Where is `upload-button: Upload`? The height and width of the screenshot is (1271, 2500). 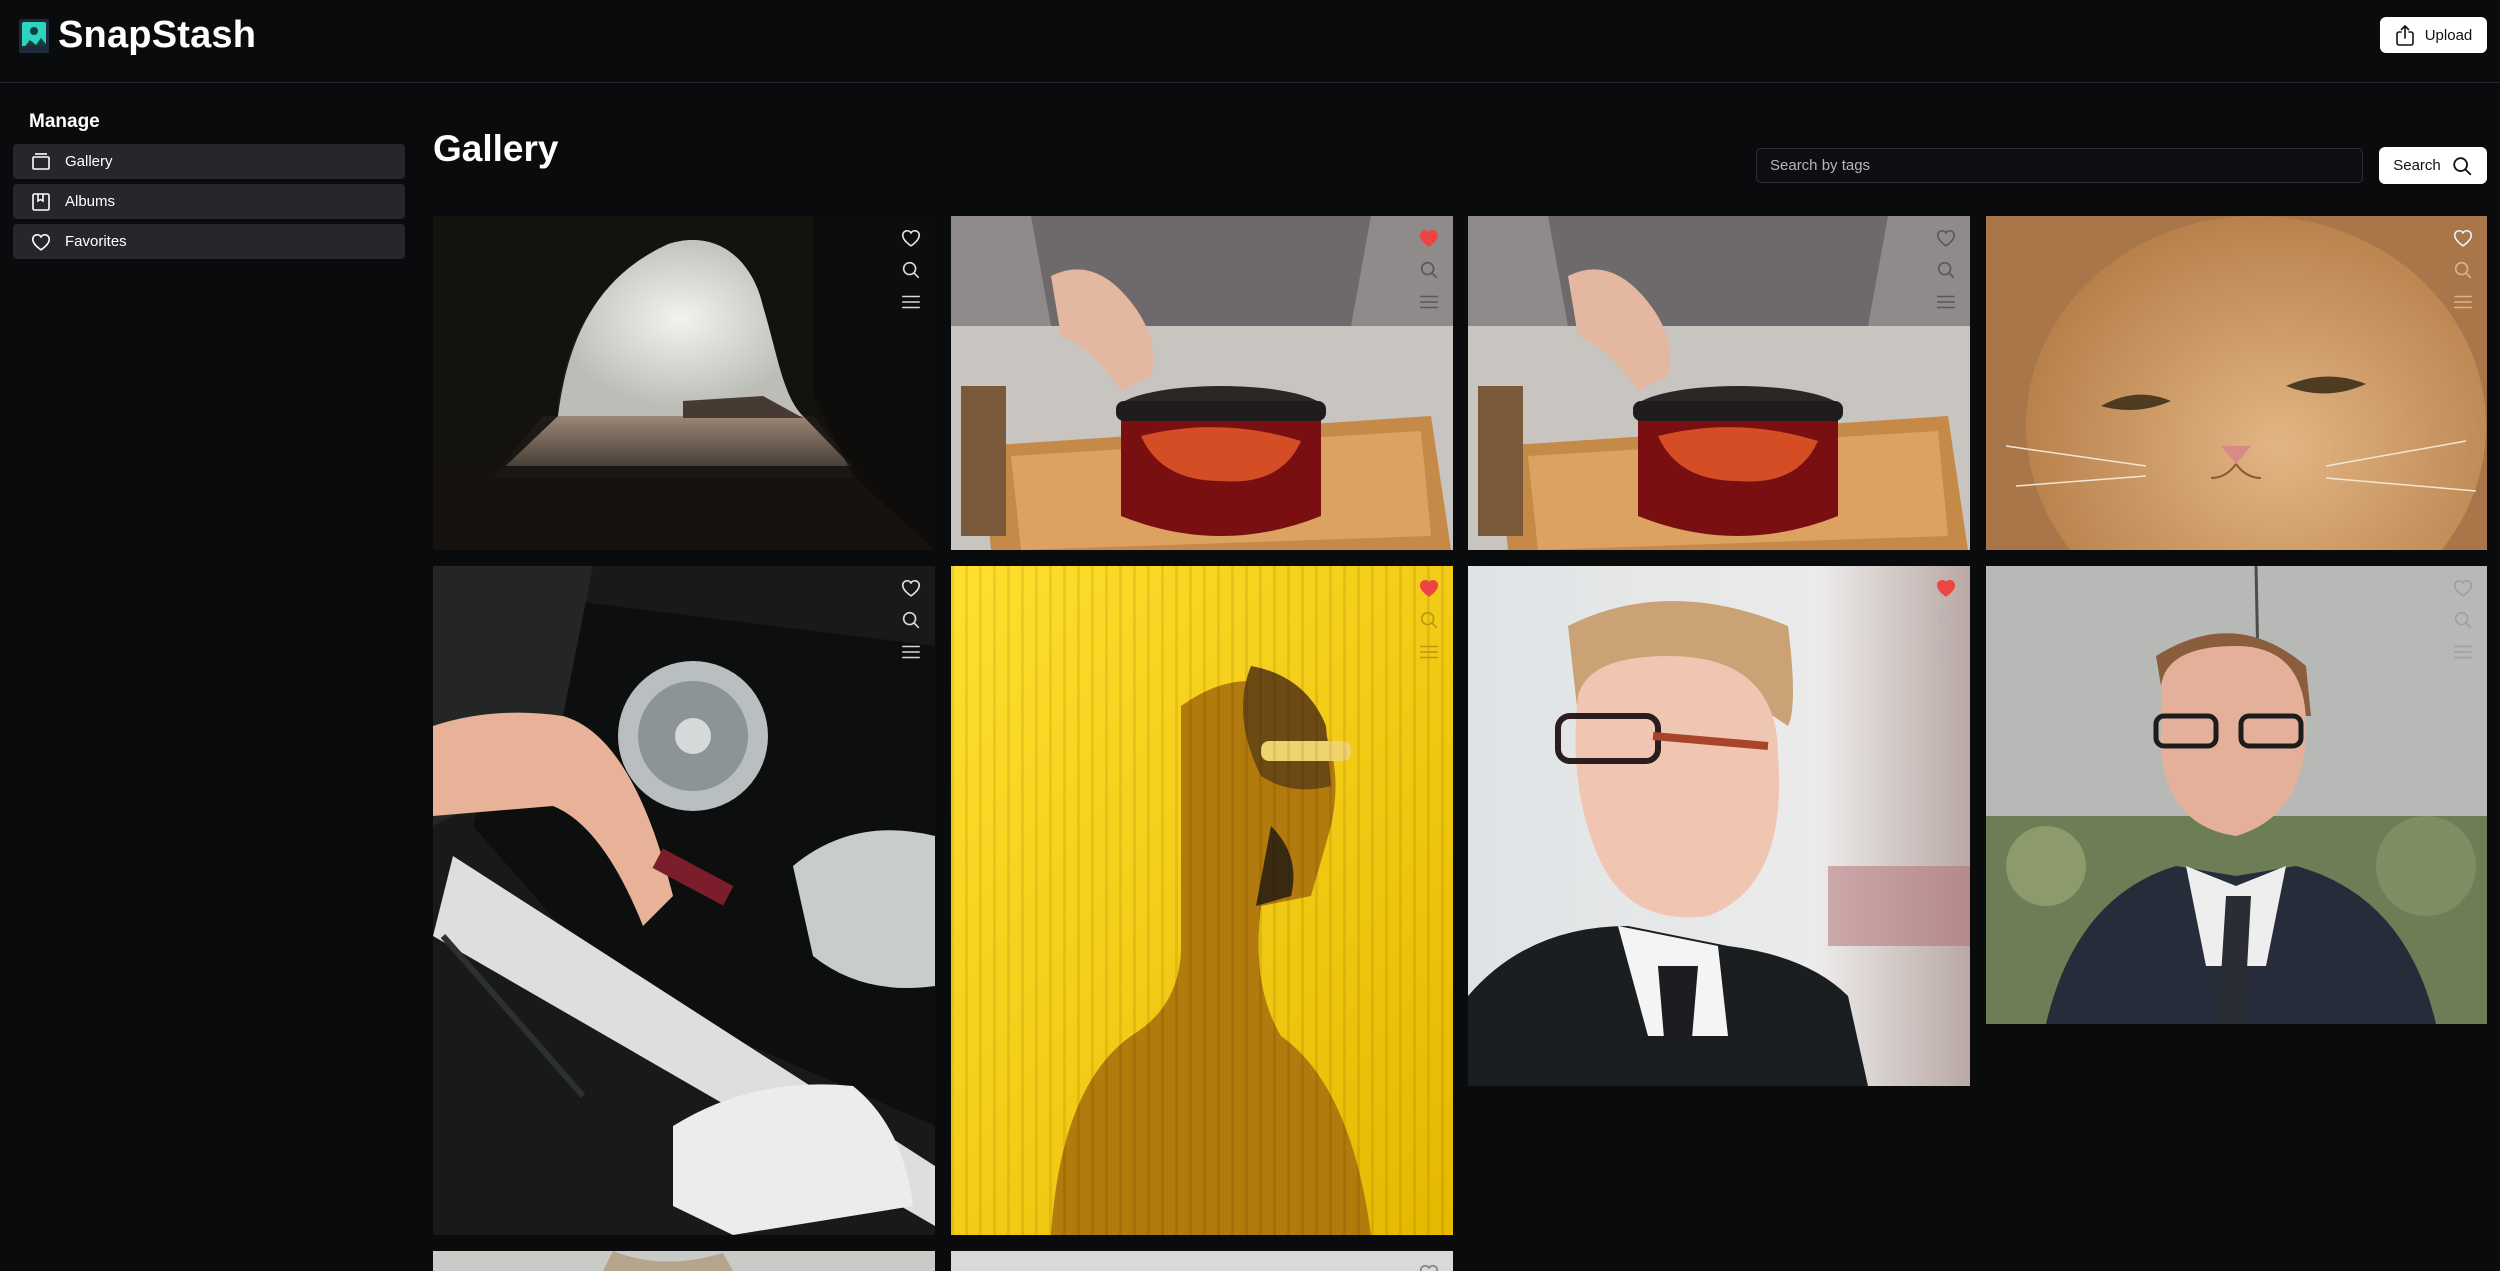 upload-button: Upload is located at coordinates (2433, 35).